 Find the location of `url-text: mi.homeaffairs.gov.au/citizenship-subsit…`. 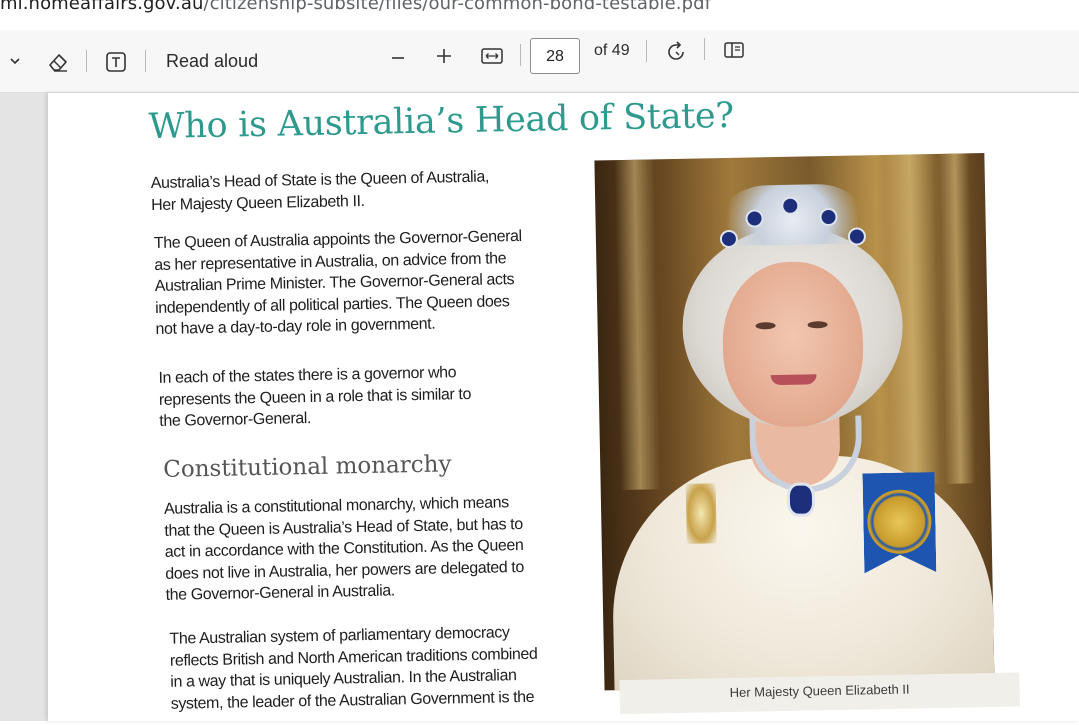

url-text: mi.homeaffairs.gov.au/citizenship-subsit… is located at coordinates (355, 7).